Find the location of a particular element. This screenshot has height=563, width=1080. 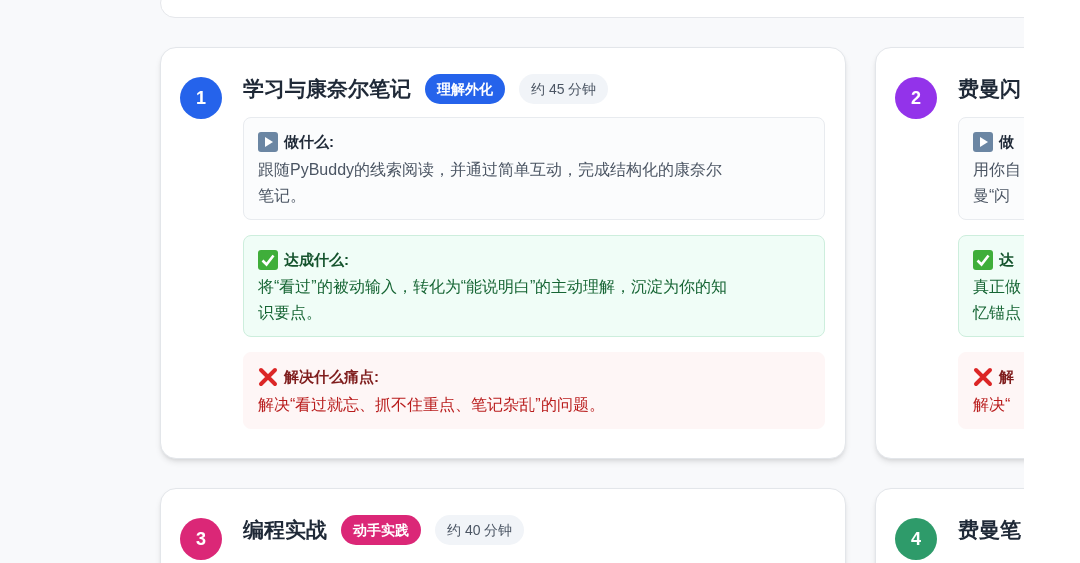

section-text: 解决“ is located at coordinates (992, 404).